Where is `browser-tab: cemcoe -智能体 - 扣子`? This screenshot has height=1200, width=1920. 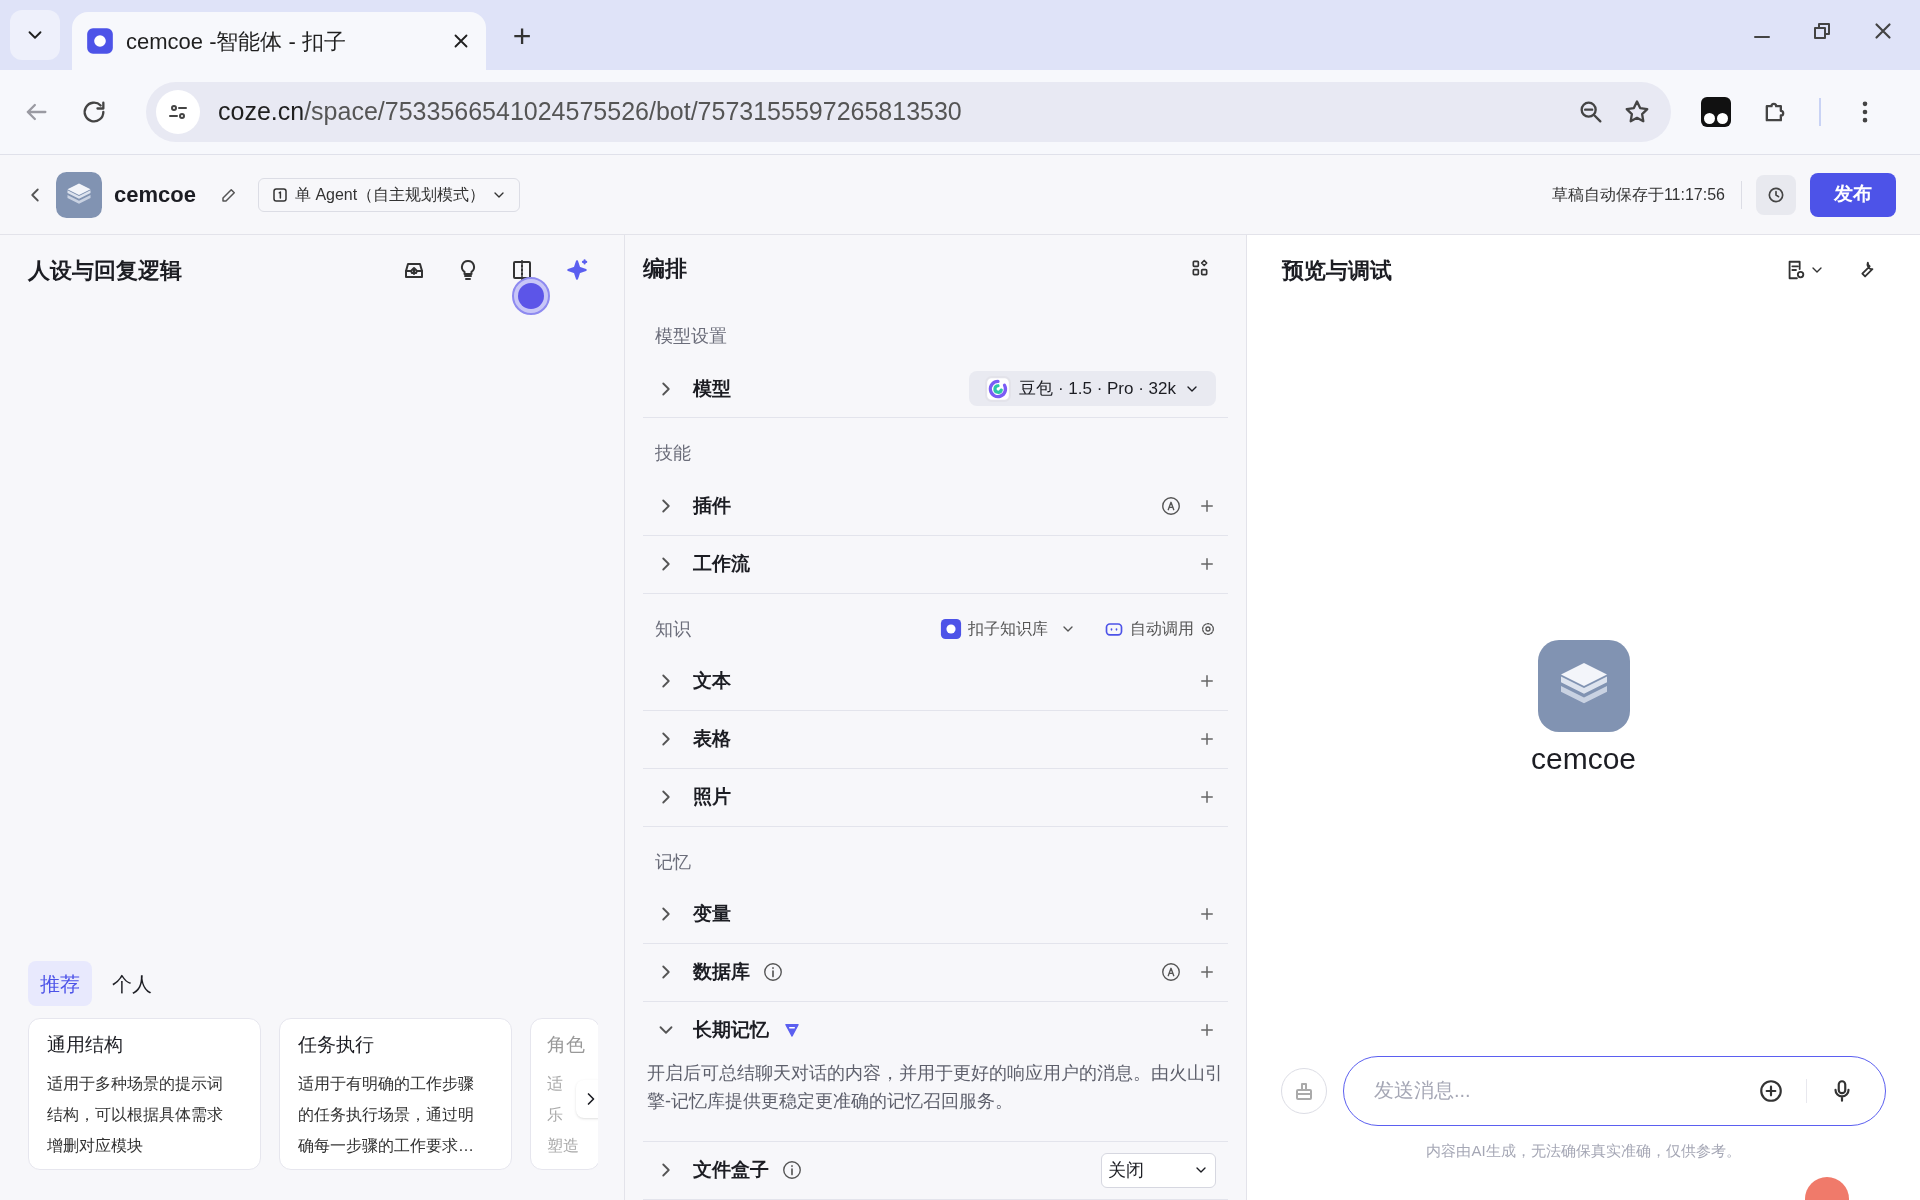
browser-tab: cemcoe -智能体 - 扣子 is located at coordinates (279, 41).